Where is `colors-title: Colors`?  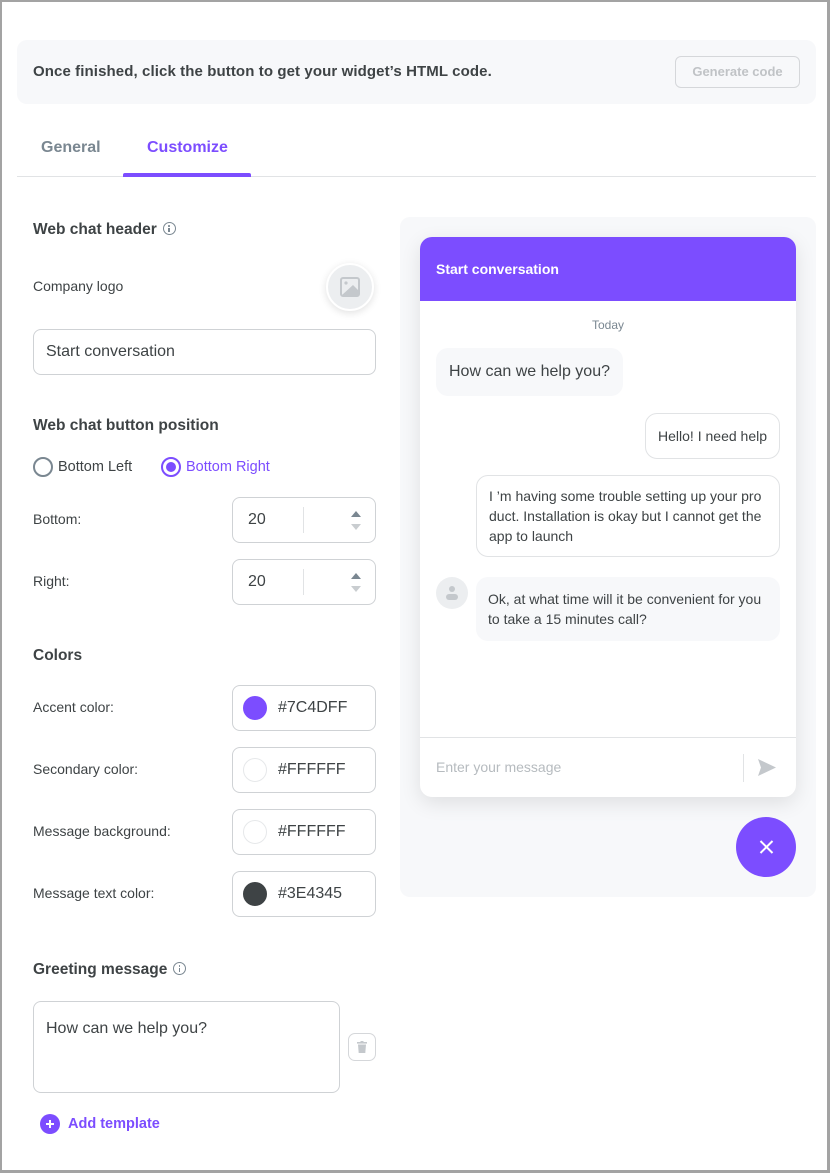
colors-title: Colors is located at coordinates (58, 655).